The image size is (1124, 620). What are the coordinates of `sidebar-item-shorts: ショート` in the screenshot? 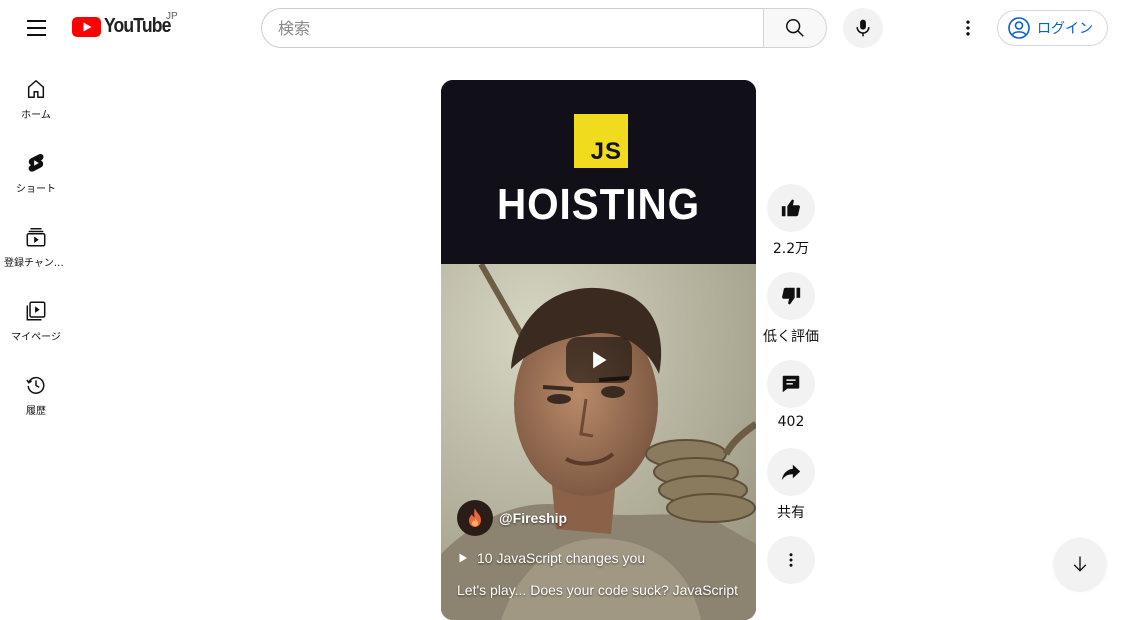 It's located at (36, 175).